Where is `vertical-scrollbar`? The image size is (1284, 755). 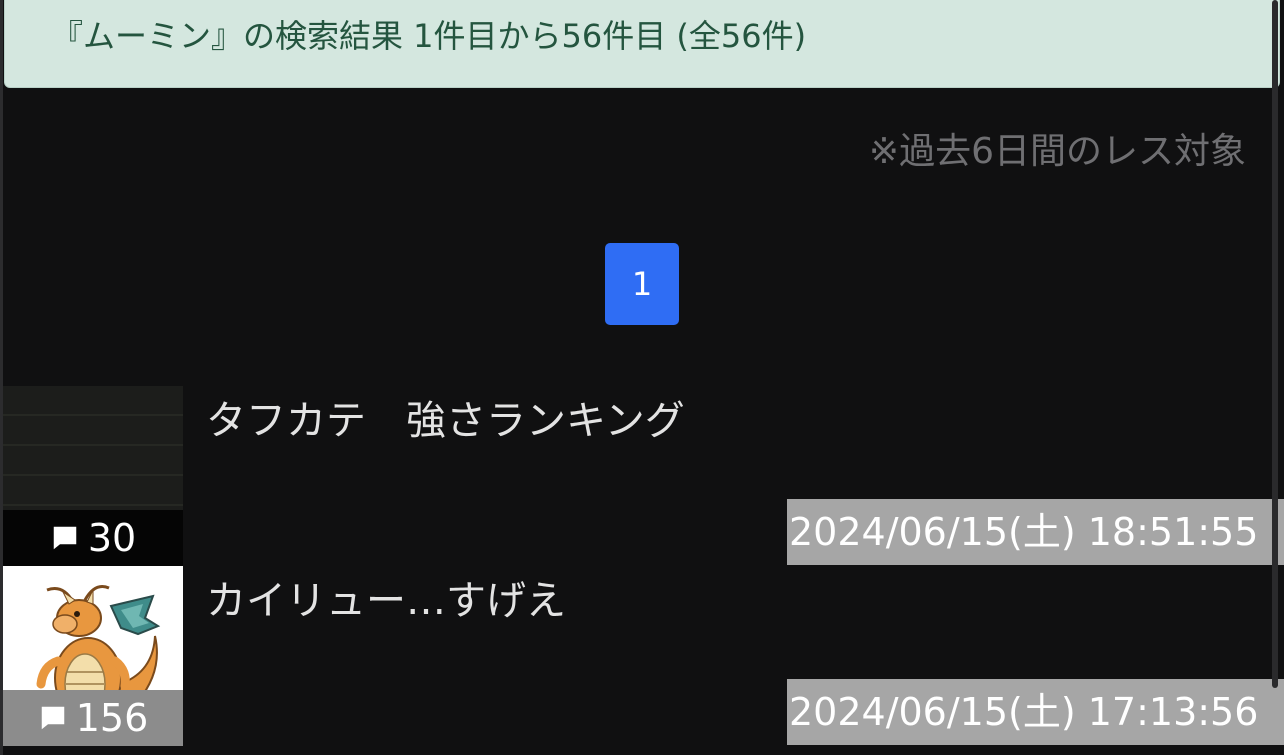
vertical-scrollbar is located at coordinates (1275, 344).